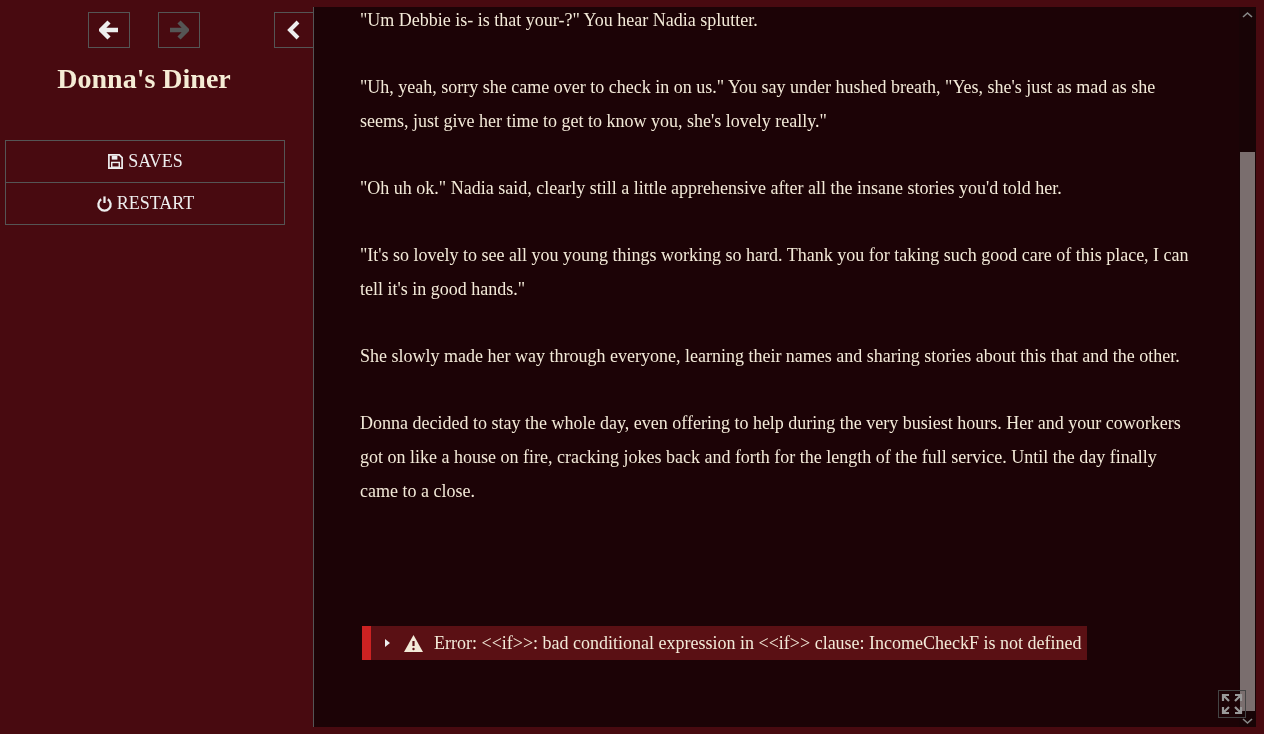 This screenshot has height=734, width=1264. I want to click on saves-button: SAVES, so click(145, 162).